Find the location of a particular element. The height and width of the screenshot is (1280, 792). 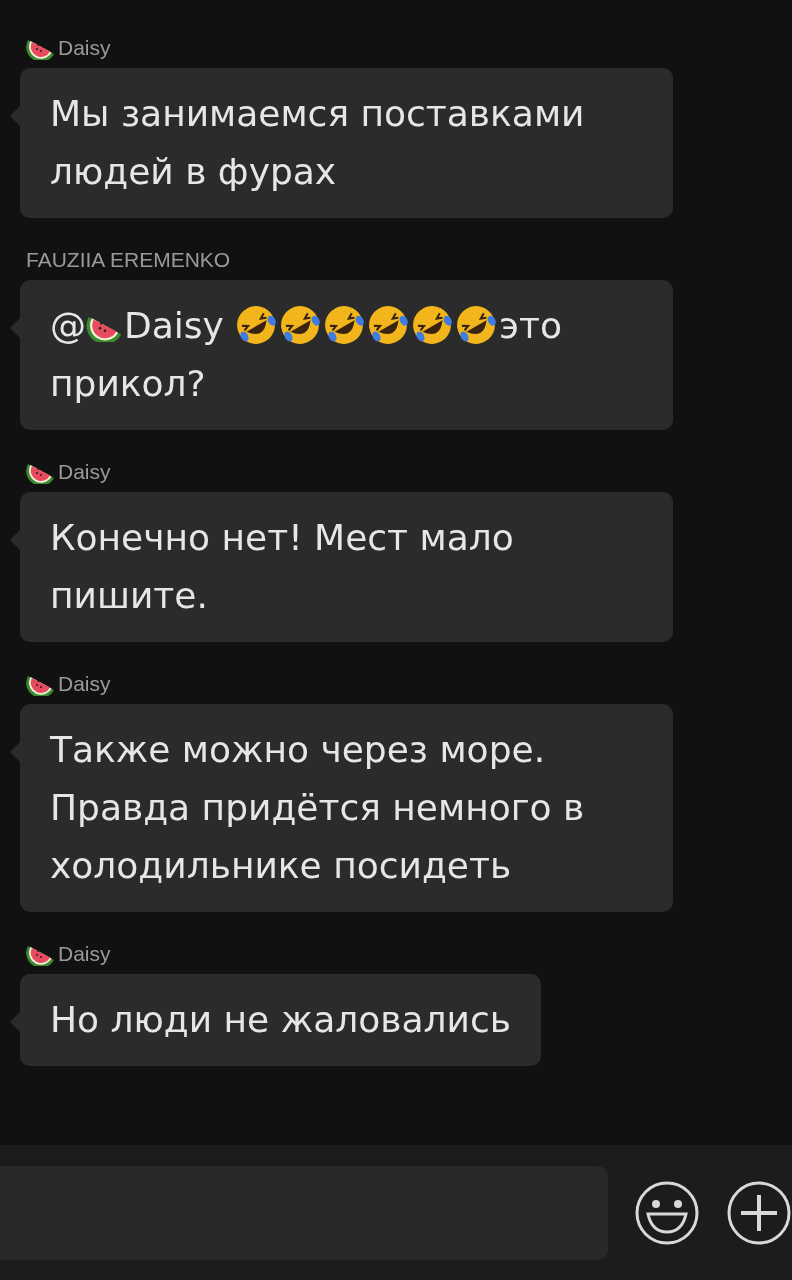

message-text: Daisy is located at coordinates (174, 325).